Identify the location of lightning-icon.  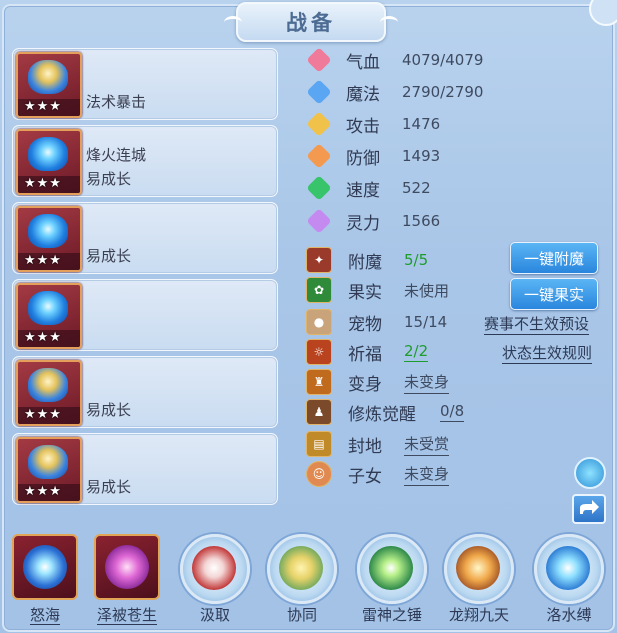
(319, 188).